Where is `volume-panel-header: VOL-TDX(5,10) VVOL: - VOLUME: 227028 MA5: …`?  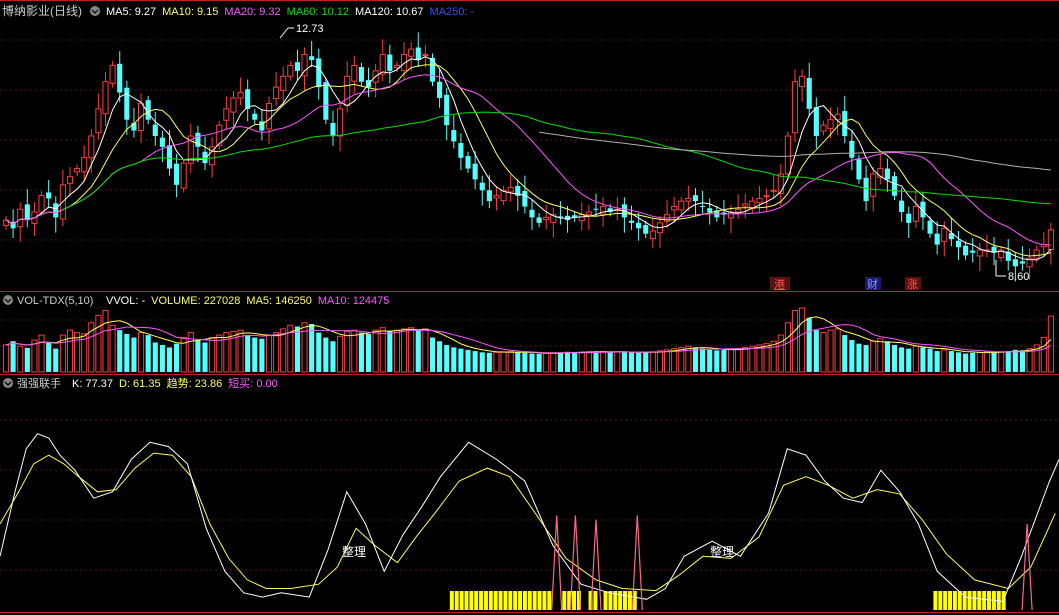 volume-panel-header: VOL-TDX(5,10) VVOL: - VOLUME: 227028 MA5: … is located at coordinates (196, 301).